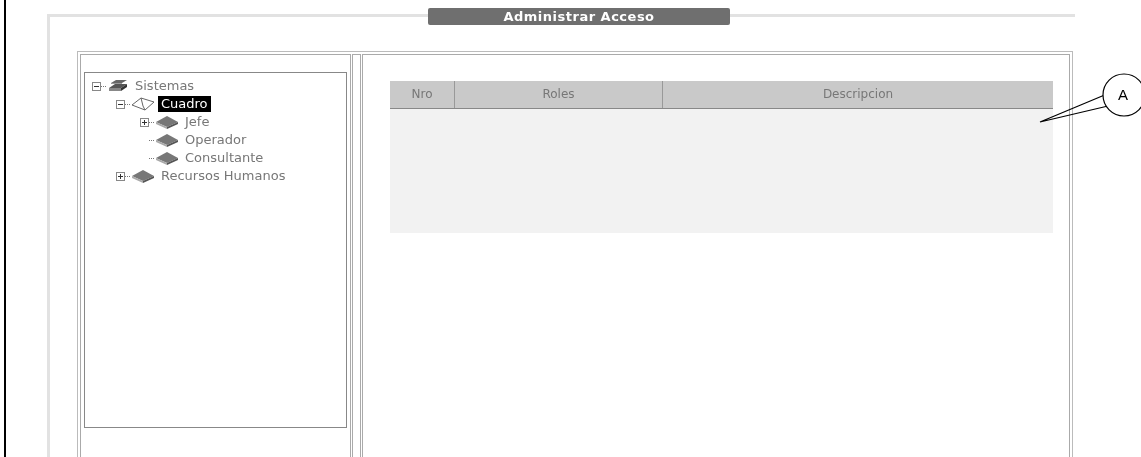 This screenshot has height=457, width=1141. What do you see at coordinates (216, 140) in the screenshot?
I see `tree-item: Operador` at bounding box center [216, 140].